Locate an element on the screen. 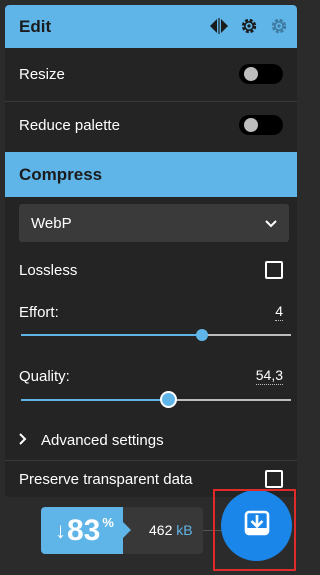 This screenshot has height=575, width=320. effort-label: Effort: is located at coordinates (39, 312).